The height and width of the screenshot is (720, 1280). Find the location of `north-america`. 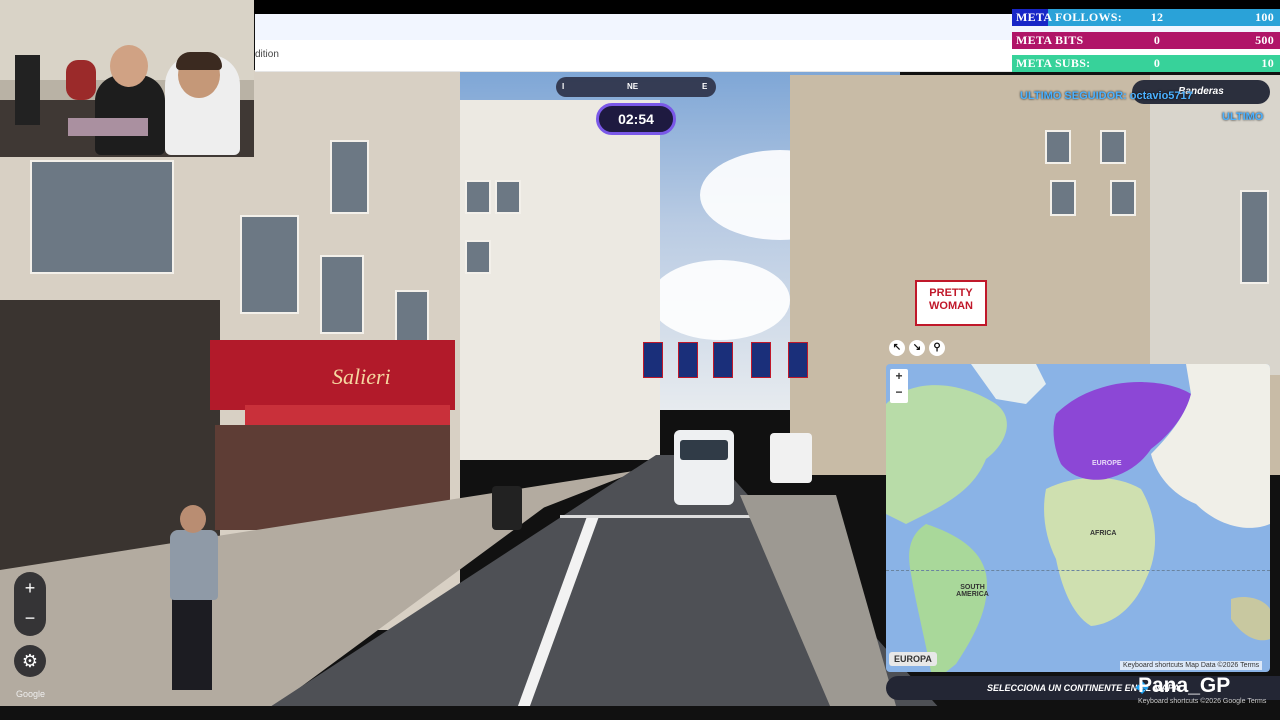

north-america is located at coordinates (946, 454).